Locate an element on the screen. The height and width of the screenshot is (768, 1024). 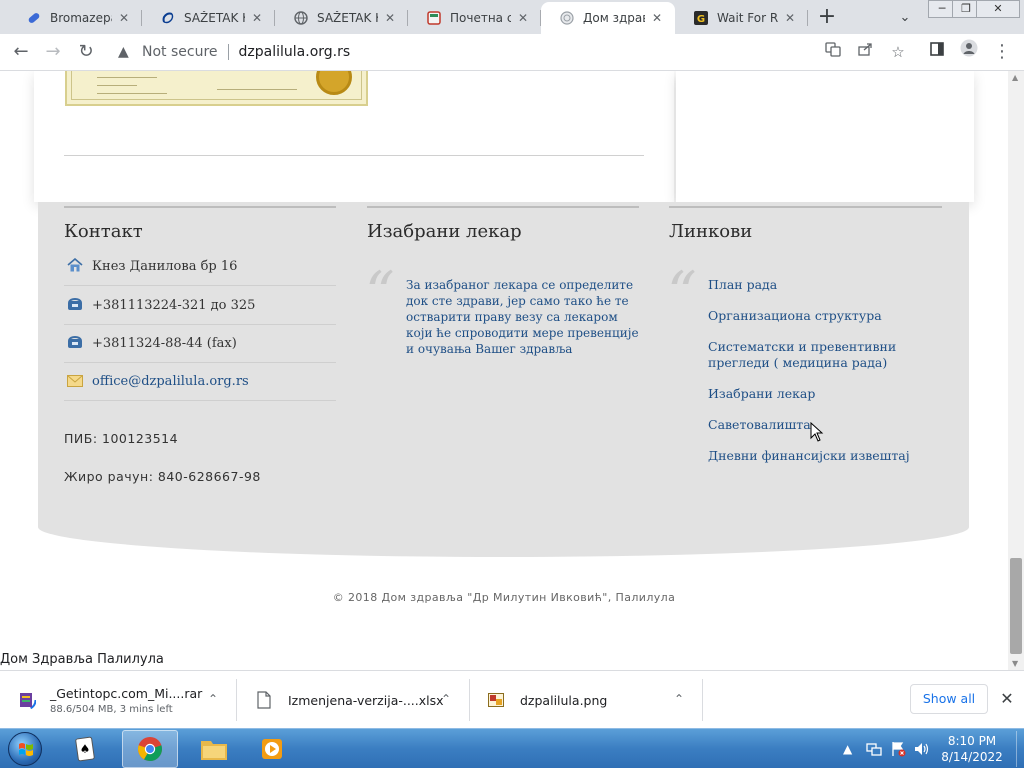
pib-text: ПИБ: 100123514 is located at coordinates (121, 438).